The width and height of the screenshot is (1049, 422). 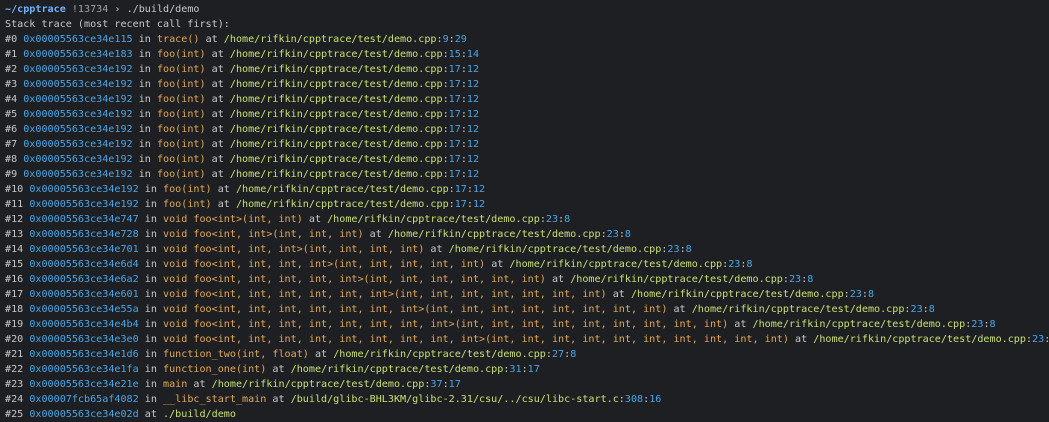 I want to click on frame-index: #18, so click(x=14, y=309).